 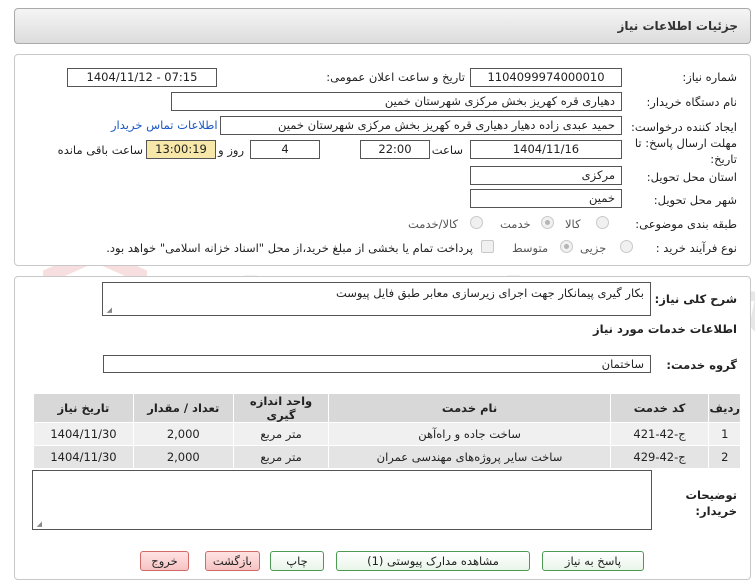 What do you see at coordinates (382, 26) in the screenshot?
I see `page-header: جزئیات اطلاعات نیاز` at bounding box center [382, 26].